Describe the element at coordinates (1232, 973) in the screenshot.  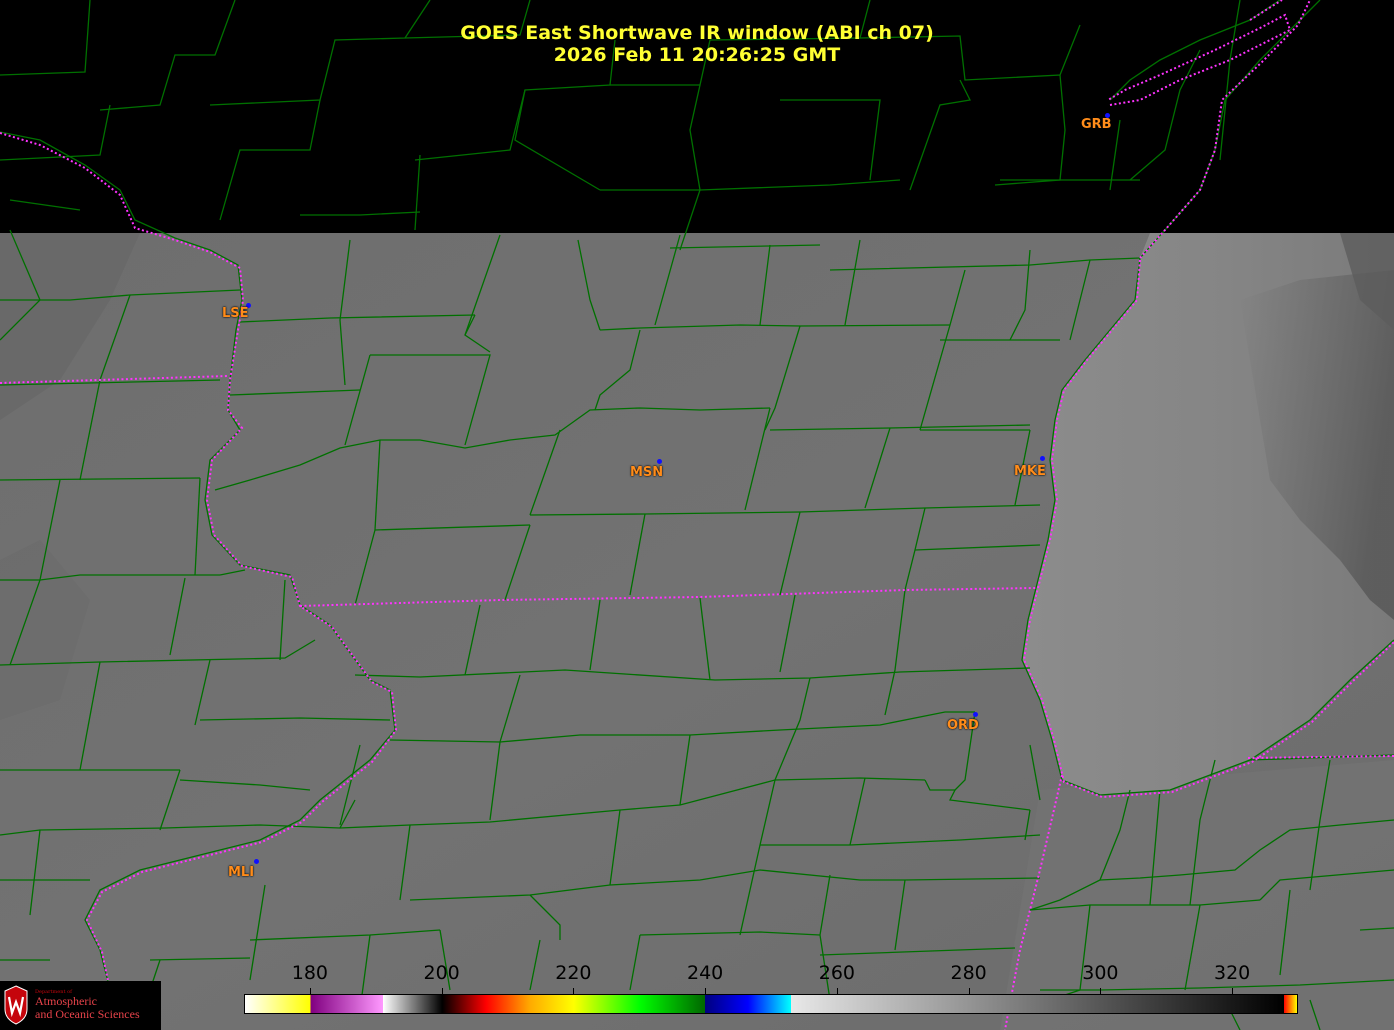
I see `colorbar-tick-label: 320` at that location.